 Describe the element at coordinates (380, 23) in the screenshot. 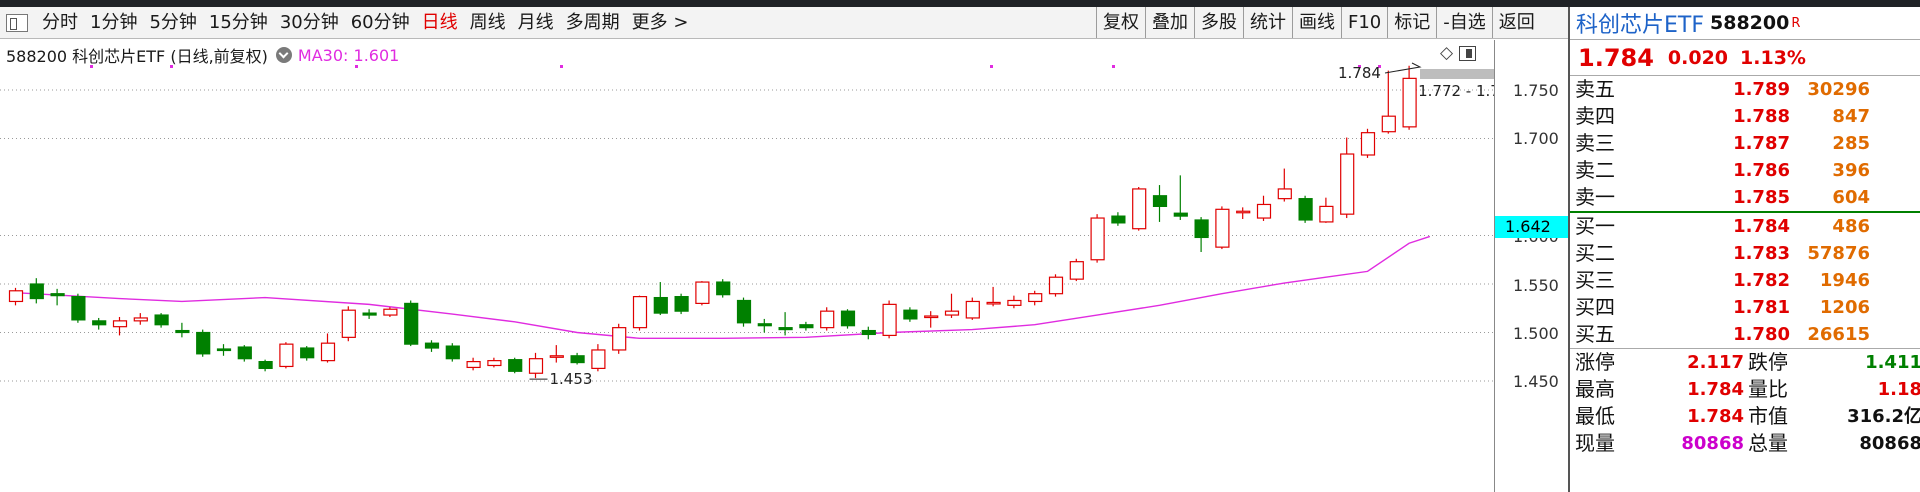

I see `tab-period: 60分钟` at that location.